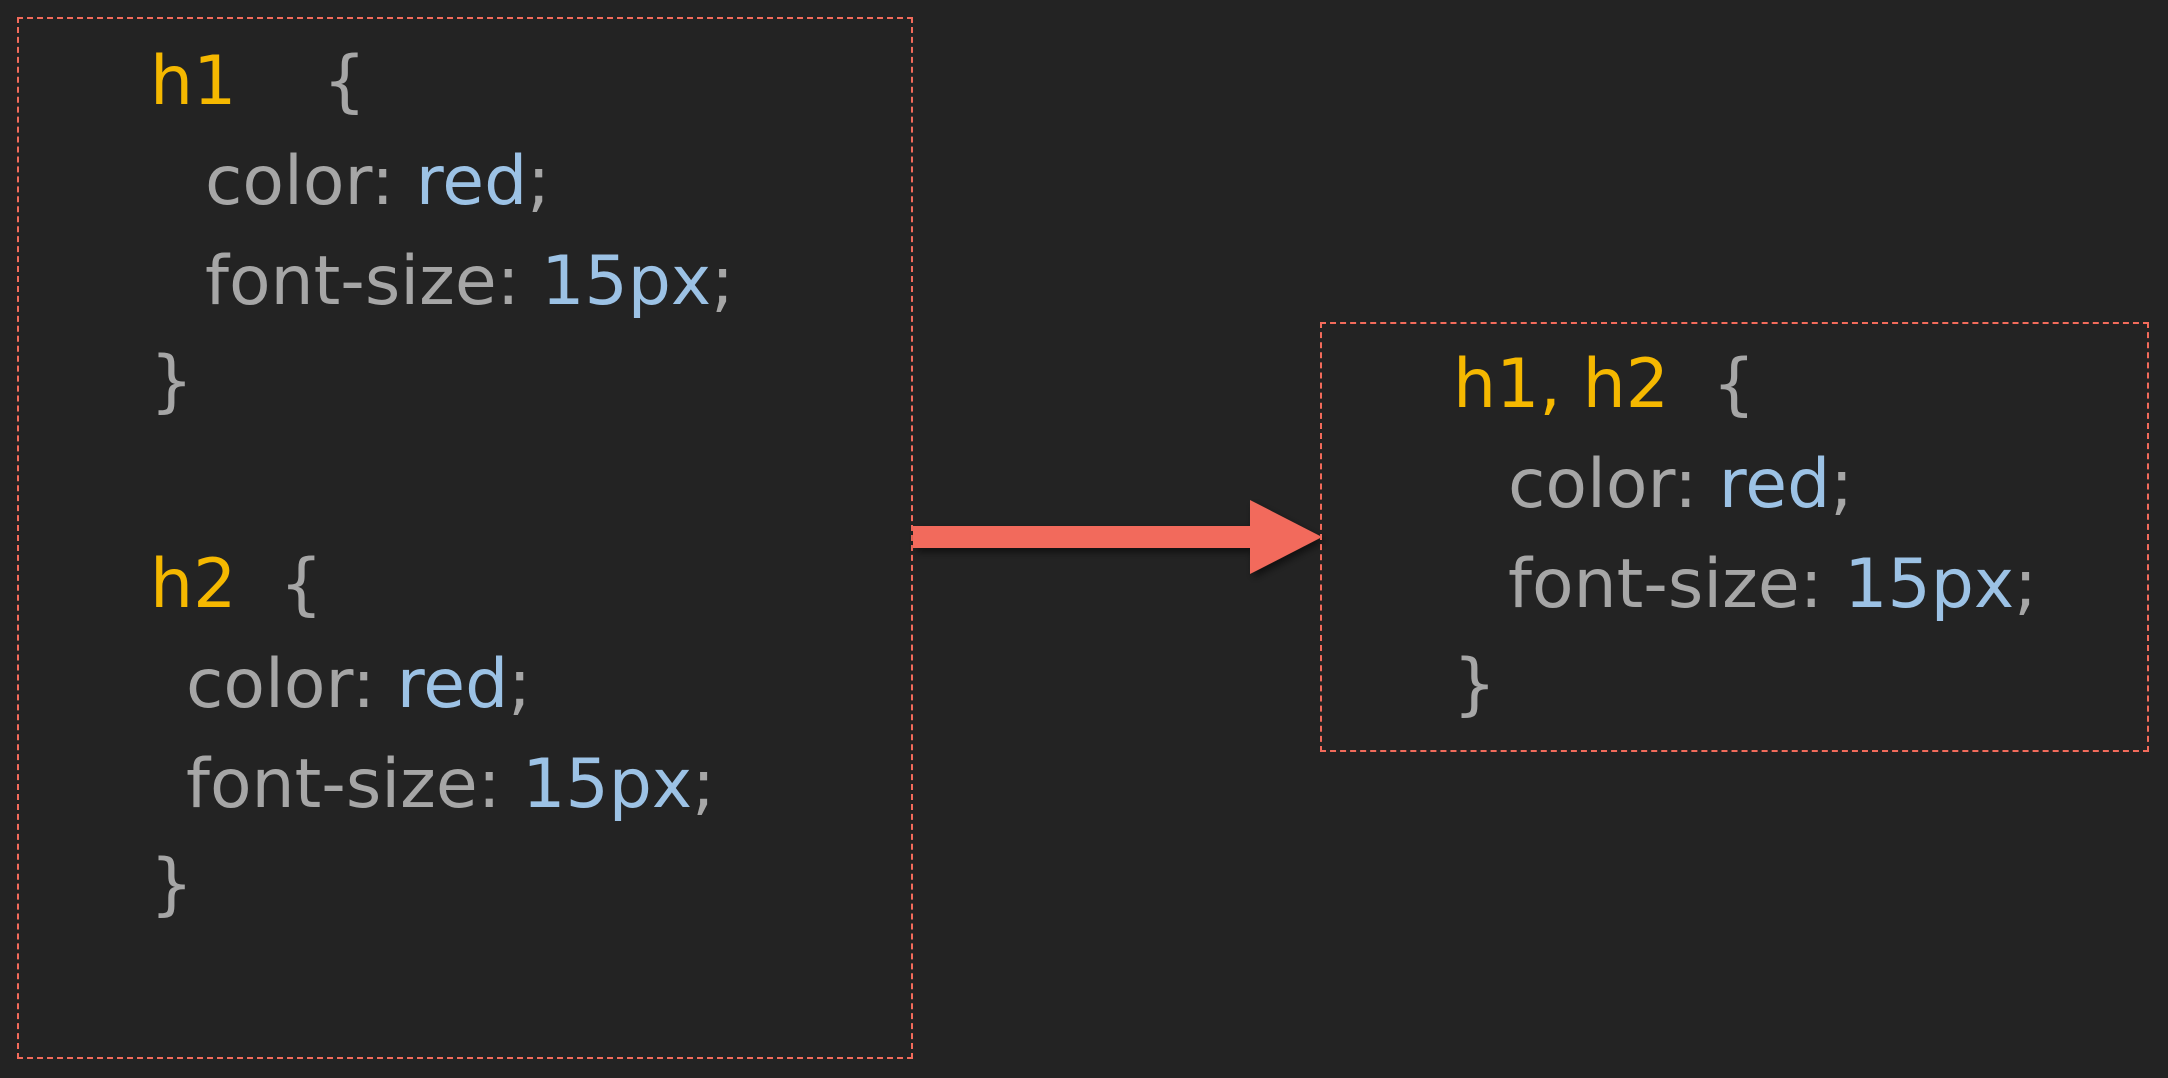 The width and height of the screenshot is (2168, 1078). Describe the element at coordinates (1286, 537) in the screenshot. I see `arrow-head` at that location.